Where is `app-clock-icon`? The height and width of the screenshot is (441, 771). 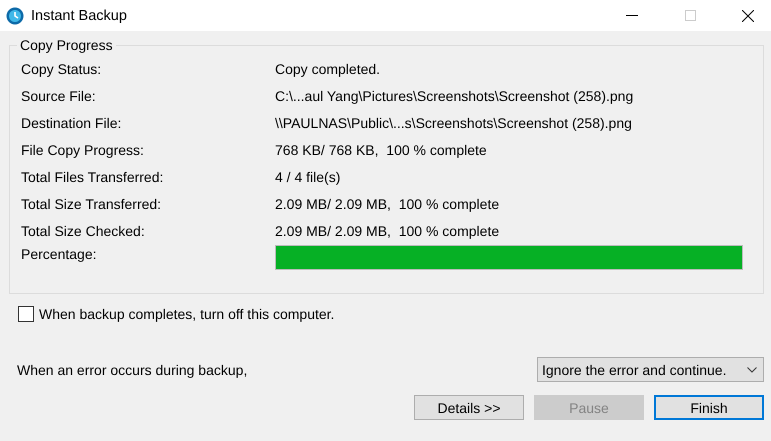
app-clock-icon is located at coordinates (15, 15).